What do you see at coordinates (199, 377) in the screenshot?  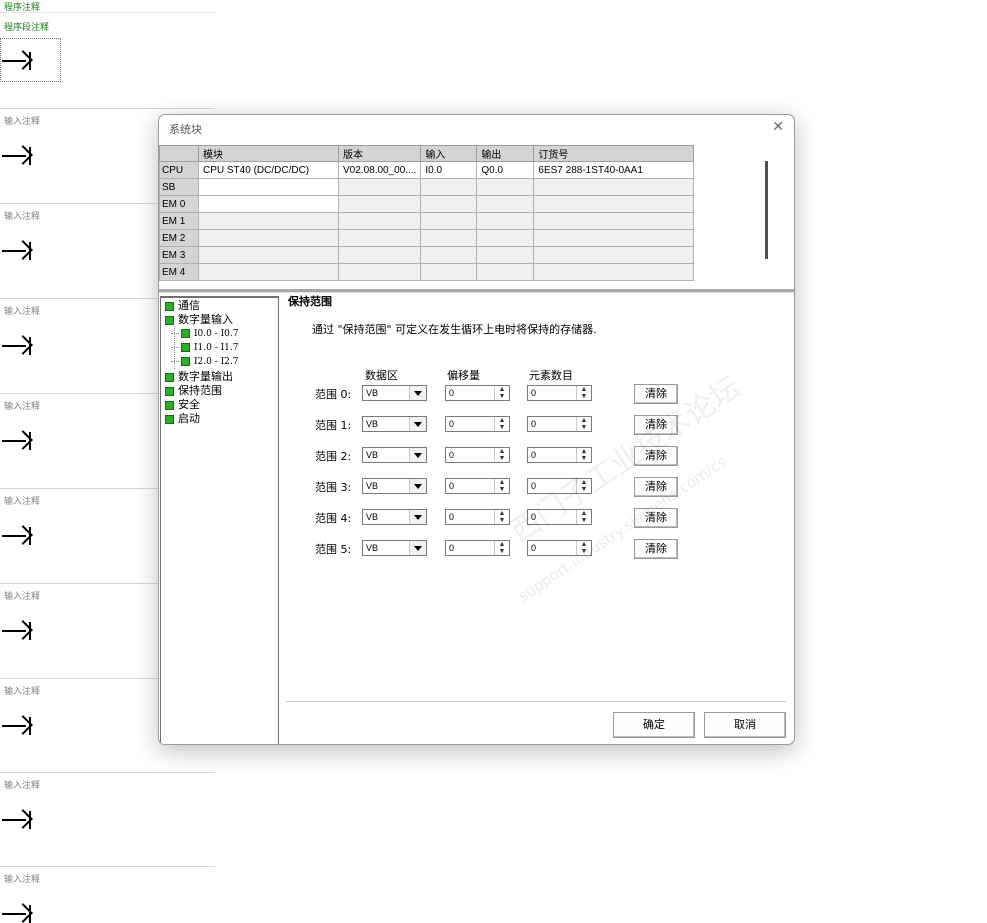 I see `tree-item: 数字量输出` at bounding box center [199, 377].